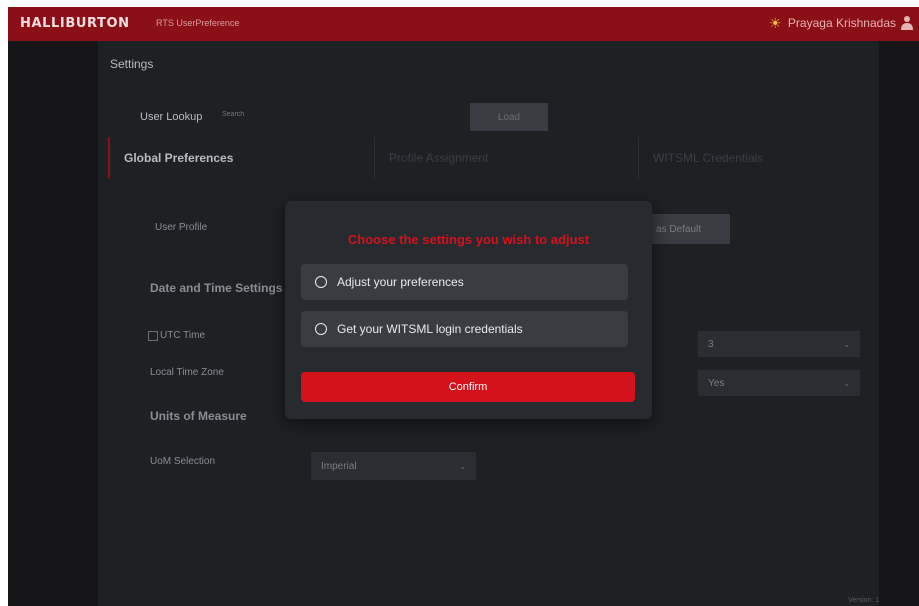 The width and height of the screenshot is (919, 606). What do you see at coordinates (181, 227) in the screenshot?
I see `user-profile-label: User Profile` at bounding box center [181, 227].